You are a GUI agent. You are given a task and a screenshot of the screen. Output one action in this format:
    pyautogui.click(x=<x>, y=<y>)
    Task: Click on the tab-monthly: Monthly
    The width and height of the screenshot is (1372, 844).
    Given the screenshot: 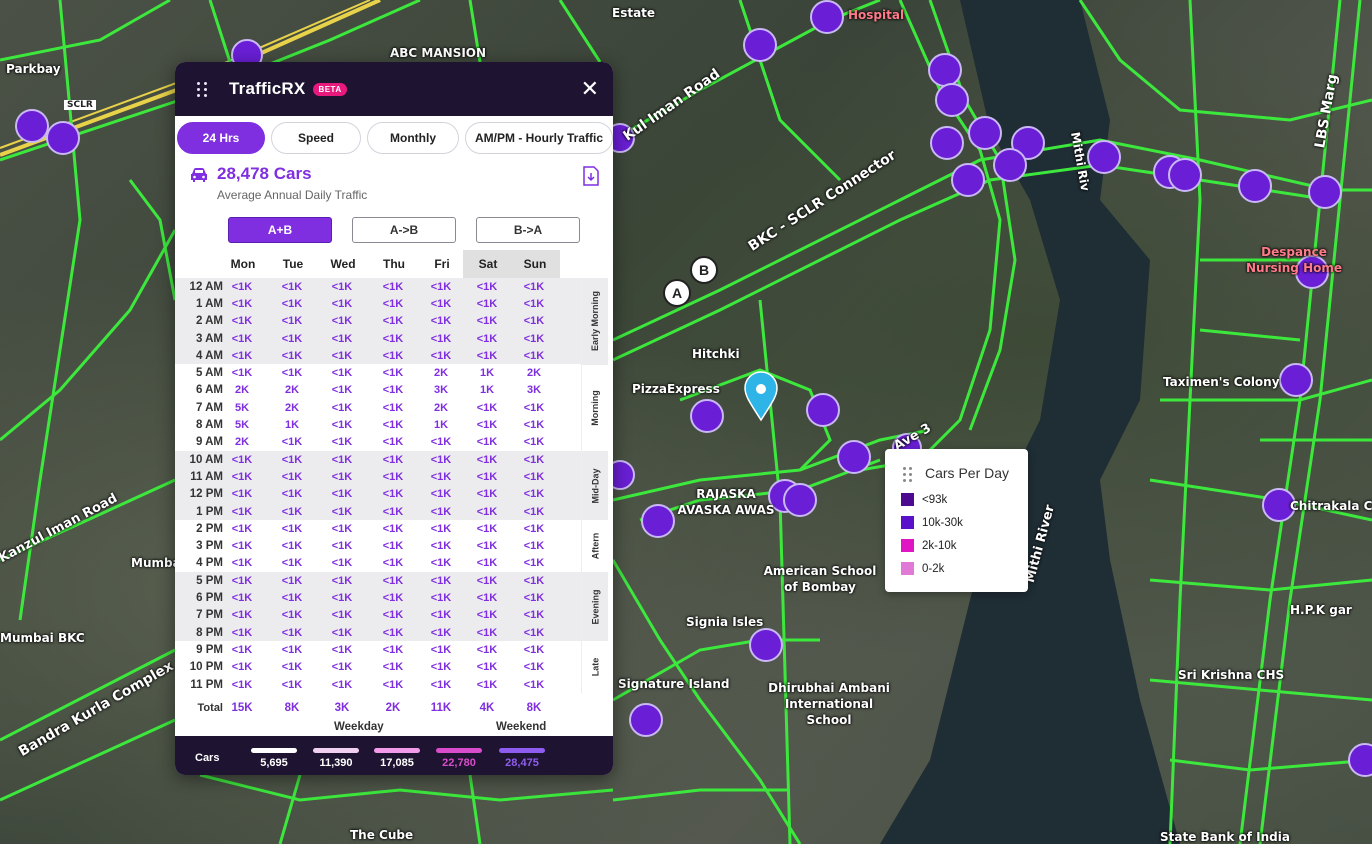 What is the action you would take?
    pyautogui.click(x=413, y=138)
    